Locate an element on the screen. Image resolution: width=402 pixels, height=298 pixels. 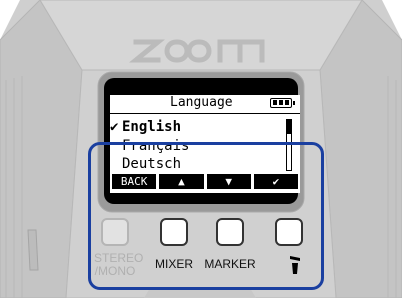
screen-title: Language is located at coordinates (201, 102).